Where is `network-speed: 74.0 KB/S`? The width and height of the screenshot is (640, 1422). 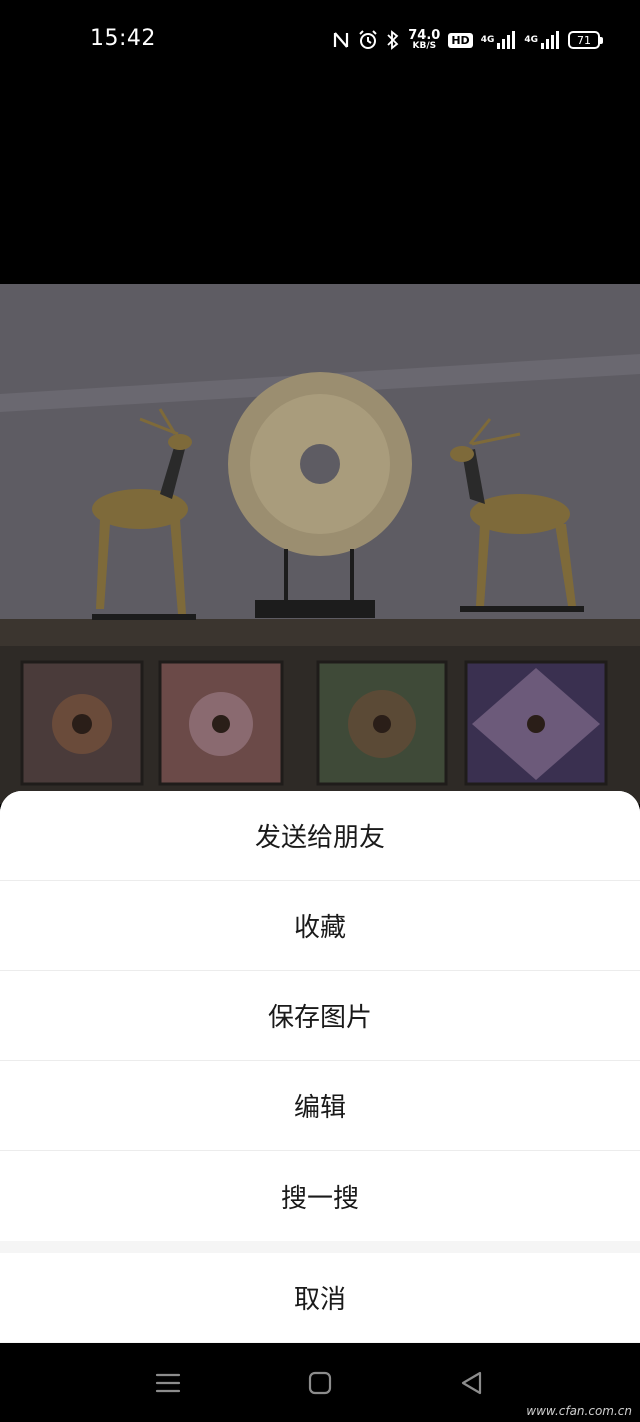
network-speed: 74.0 KB/S is located at coordinates (424, 40).